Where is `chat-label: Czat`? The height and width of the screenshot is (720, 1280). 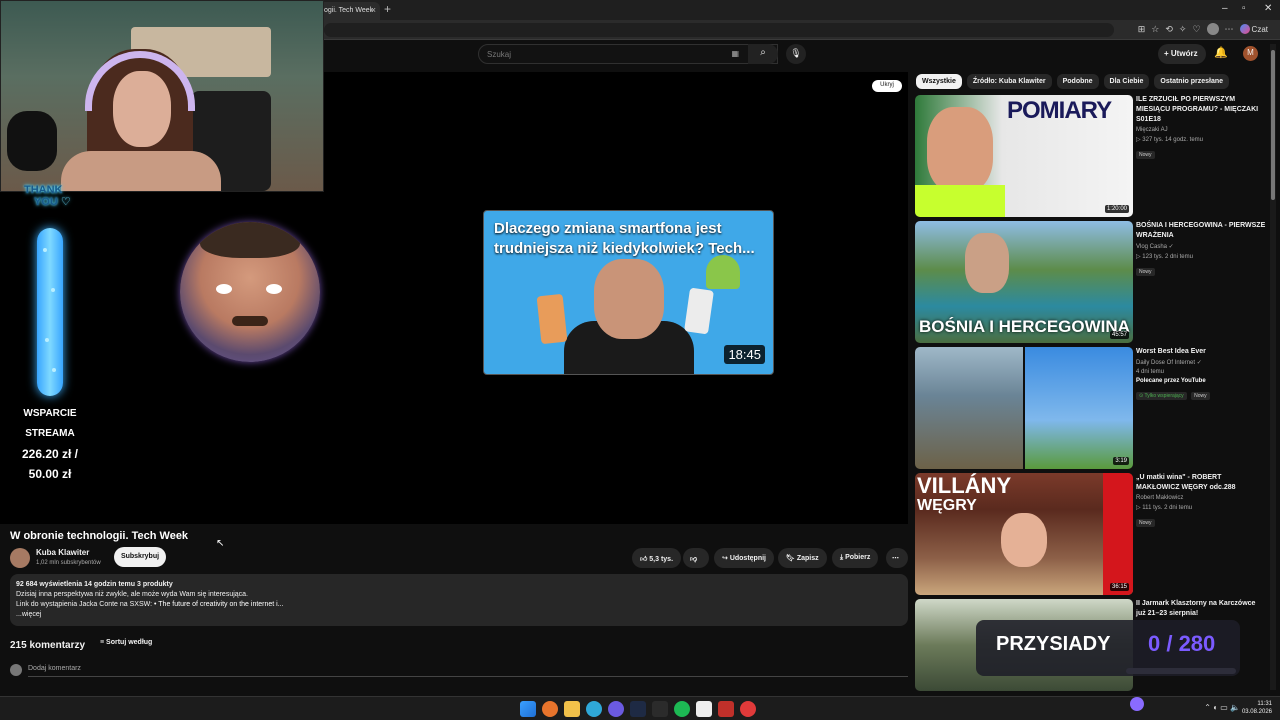 chat-label: Czat is located at coordinates (1259, 29).